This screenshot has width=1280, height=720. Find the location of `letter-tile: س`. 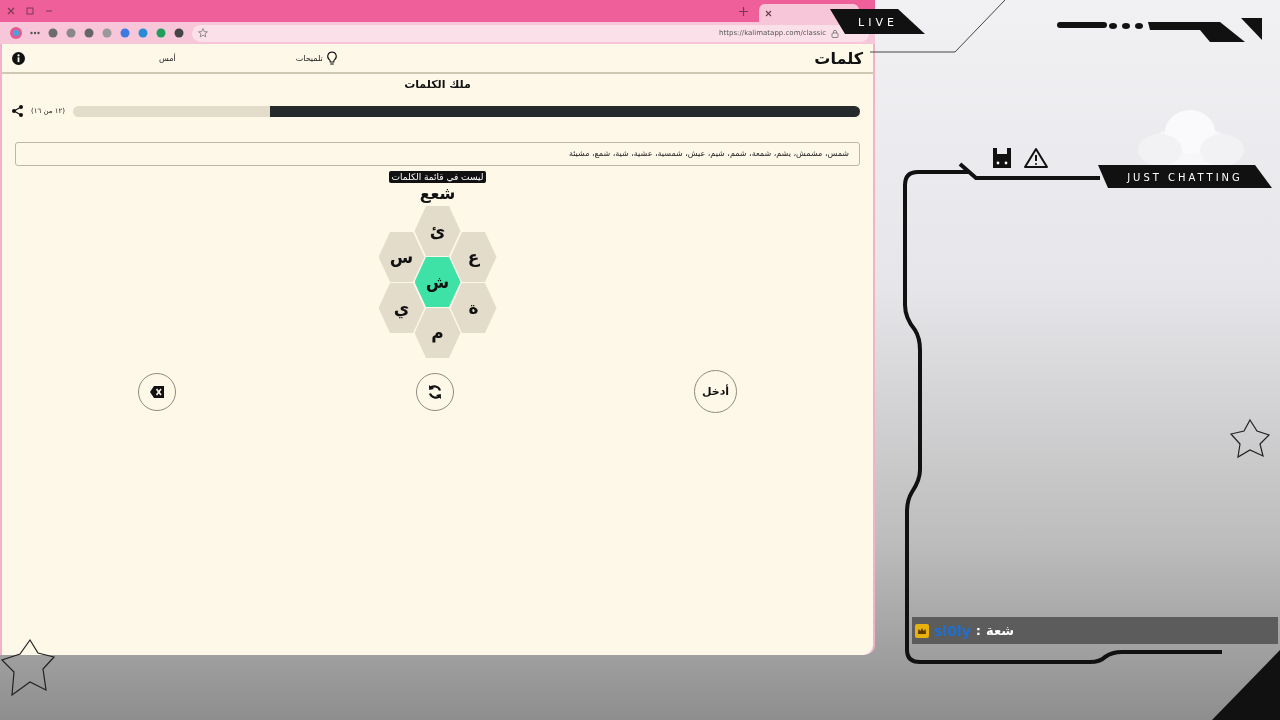

letter-tile: س is located at coordinates (401, 257).